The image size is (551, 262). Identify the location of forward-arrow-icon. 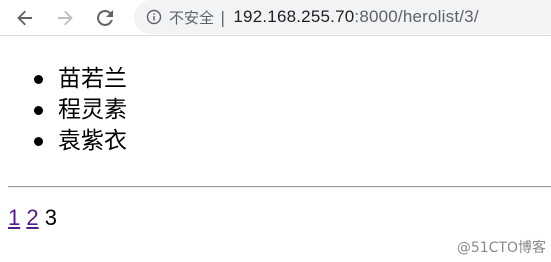
(65, 18).